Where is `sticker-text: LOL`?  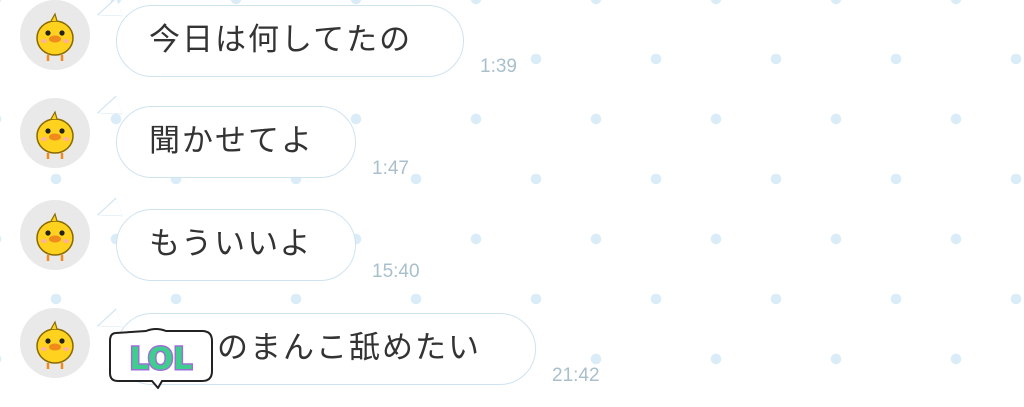
sticker-text: LOL is located at coordinates (161, 359).